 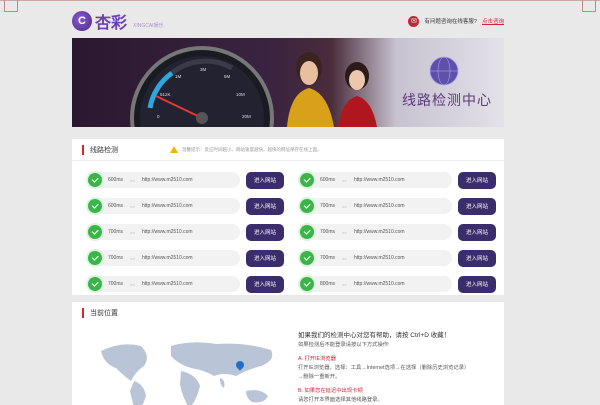 I want to click on notice: 温馨提示：反应时间越小、网站速度越快。越快的网址保存在线上面。, so click(x=246, y=149).